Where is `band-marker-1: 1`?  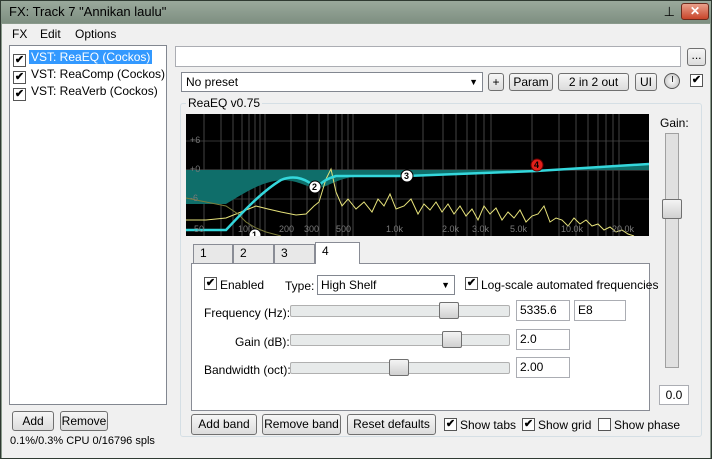 band-marker-1: 1 is located at coordinates (255, 232).